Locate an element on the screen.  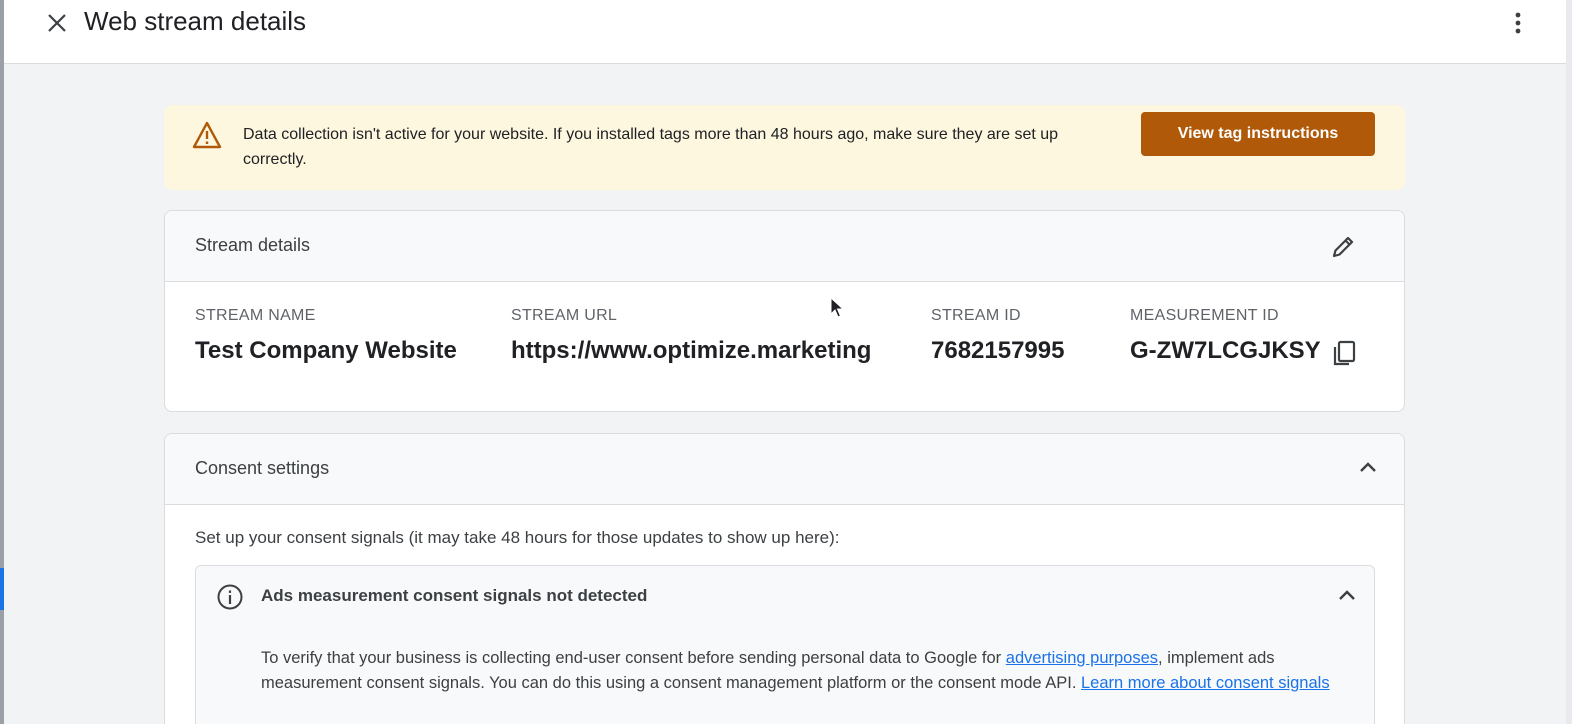
stream-name-value: Test Company Website is located at coordinates (326, 350).